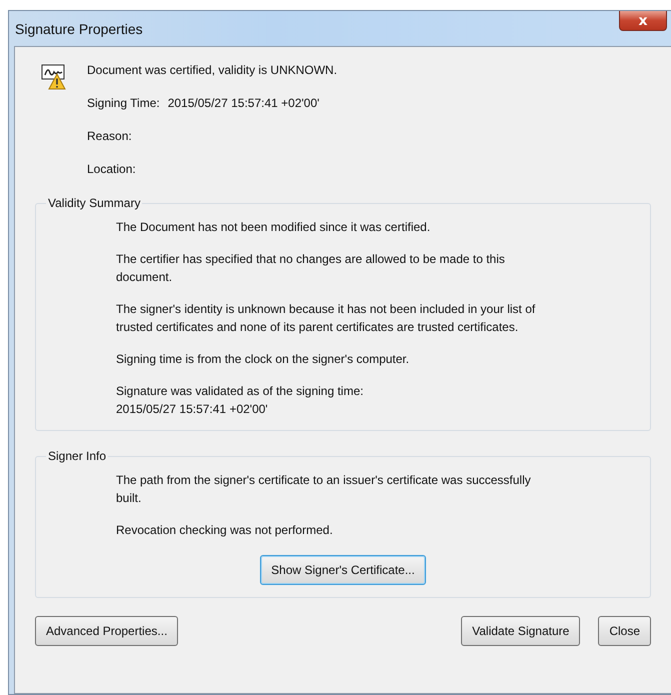 The width and height of the screenshot is (671, 695). Describe the element at coordinates (274, 227) in the screenshot. I see `info-text: The Document has not been modified since it was certified.` at that location.